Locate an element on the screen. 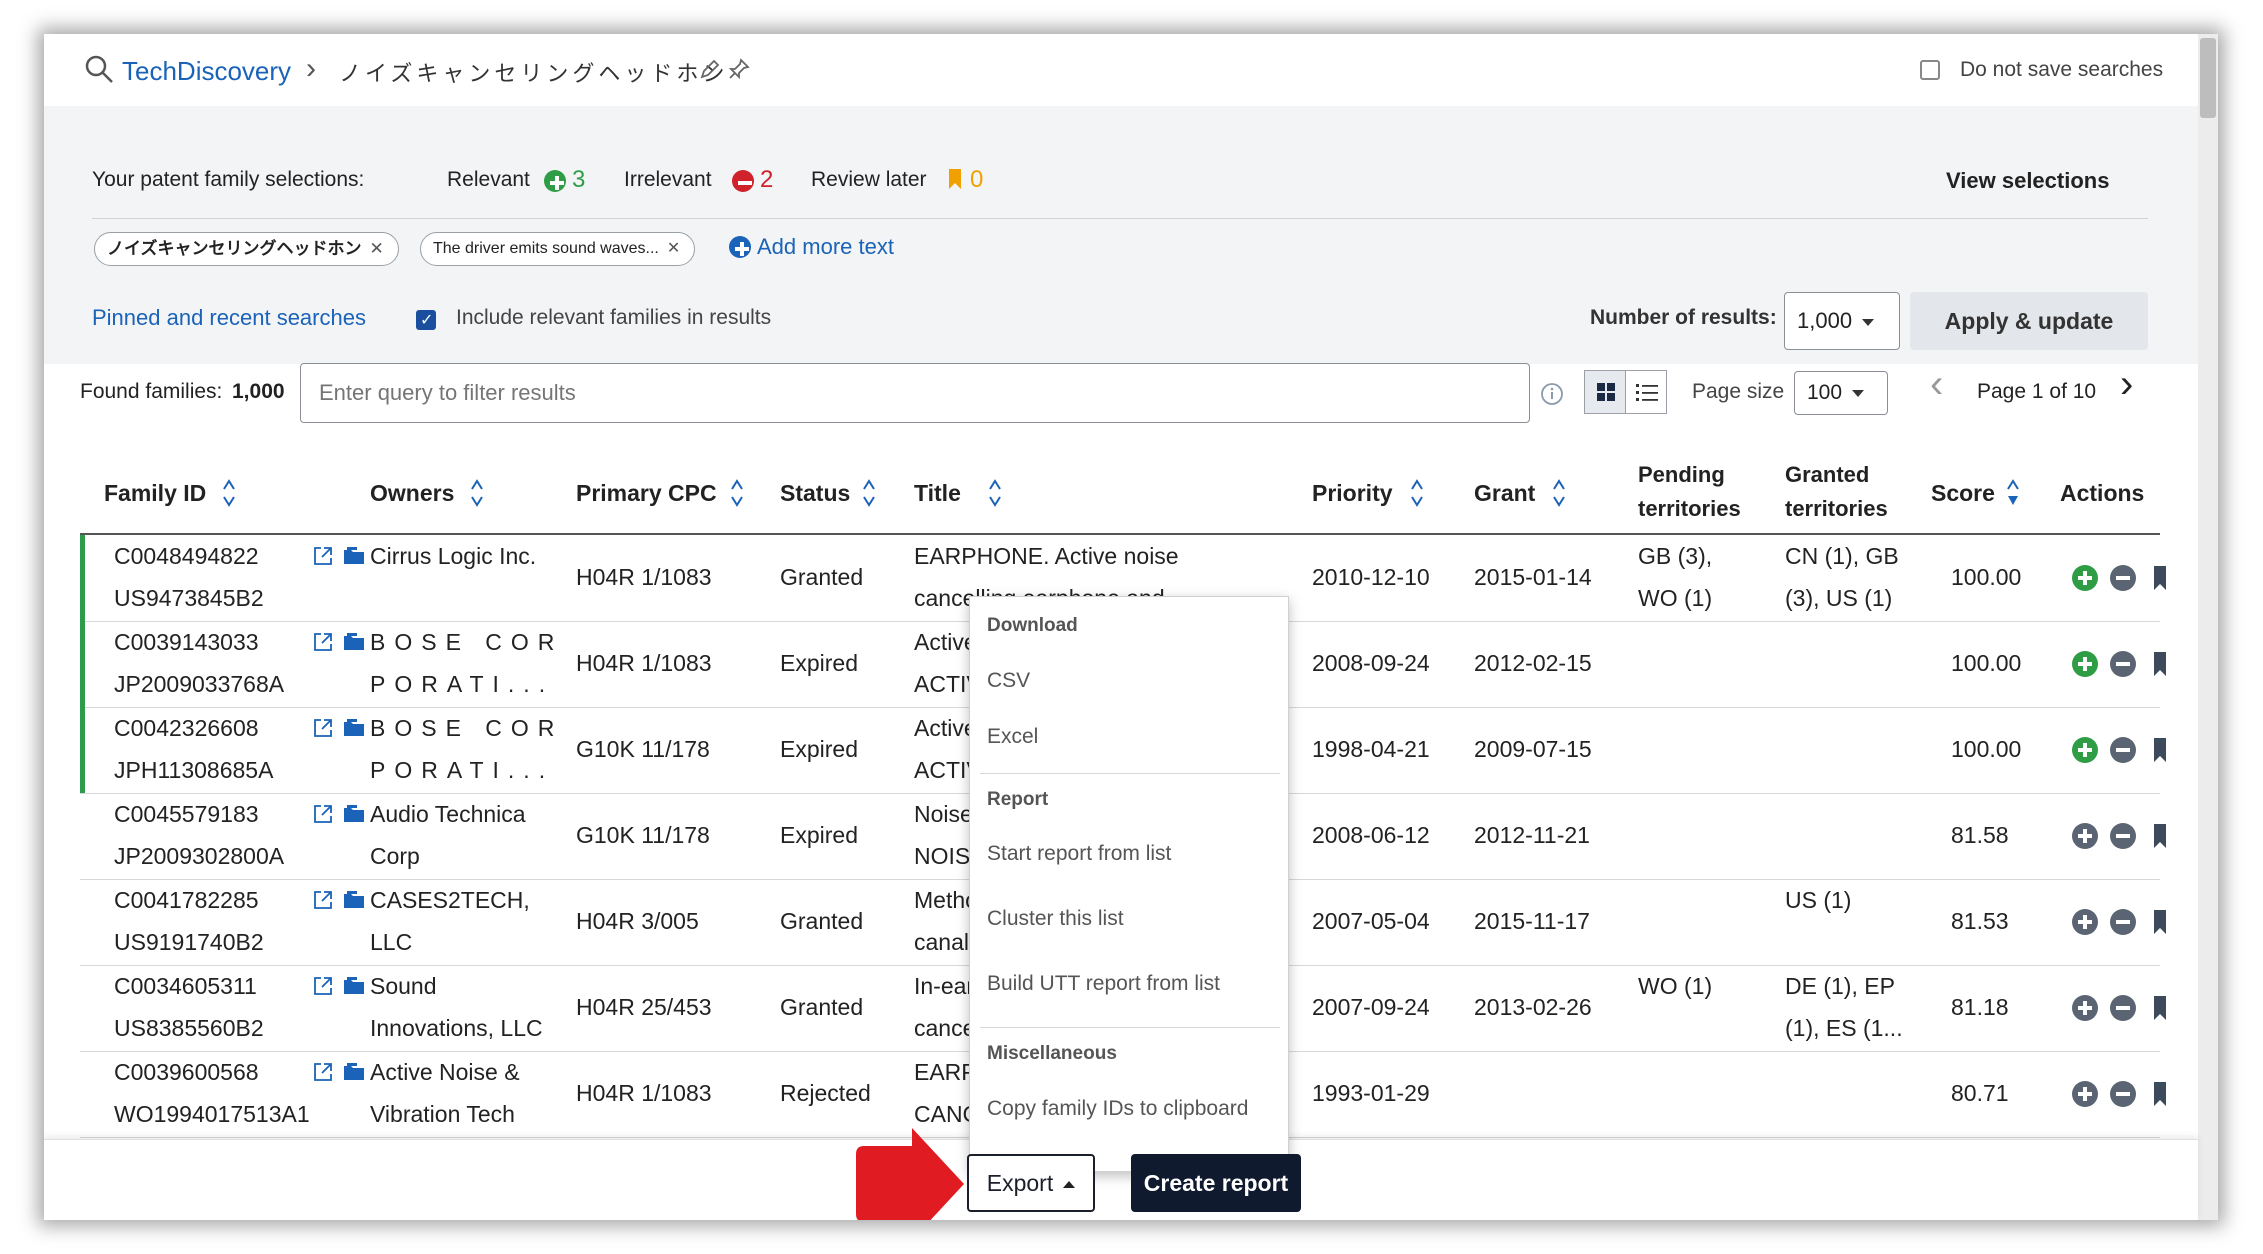  family-id-link: C0039600568 is located at coordinates (186, 1072).